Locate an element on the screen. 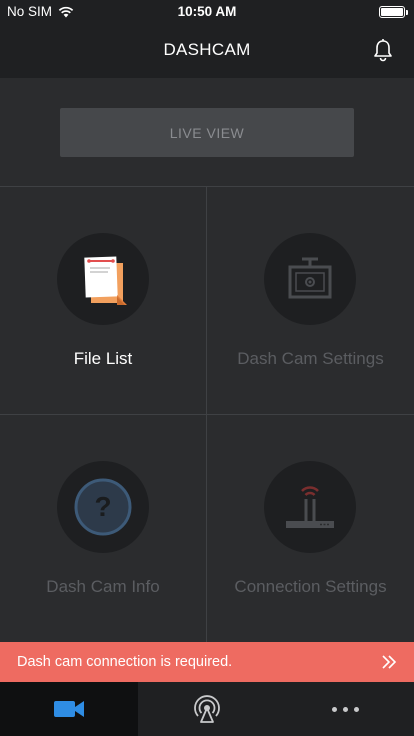  tab-bar is located at coordinates (207, 709).